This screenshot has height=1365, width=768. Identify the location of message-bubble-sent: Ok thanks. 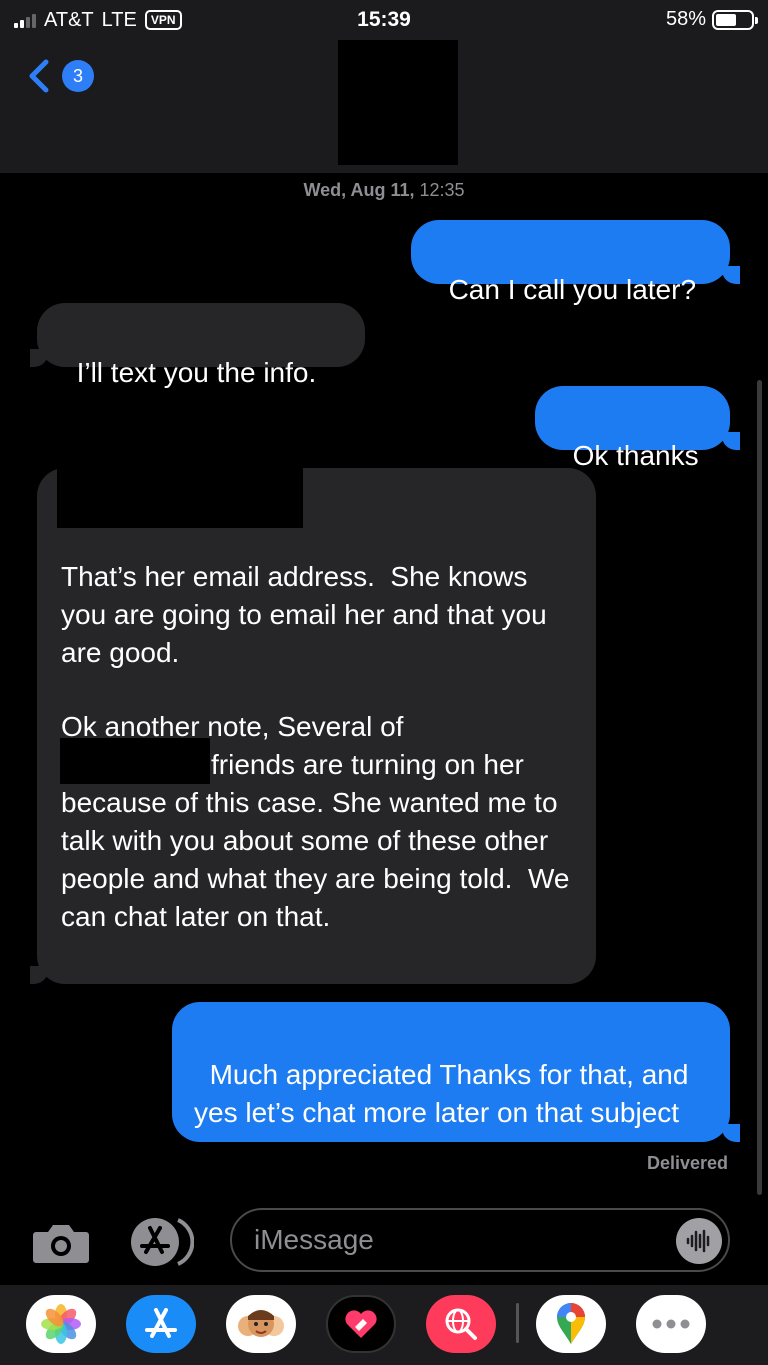
(632, 428).